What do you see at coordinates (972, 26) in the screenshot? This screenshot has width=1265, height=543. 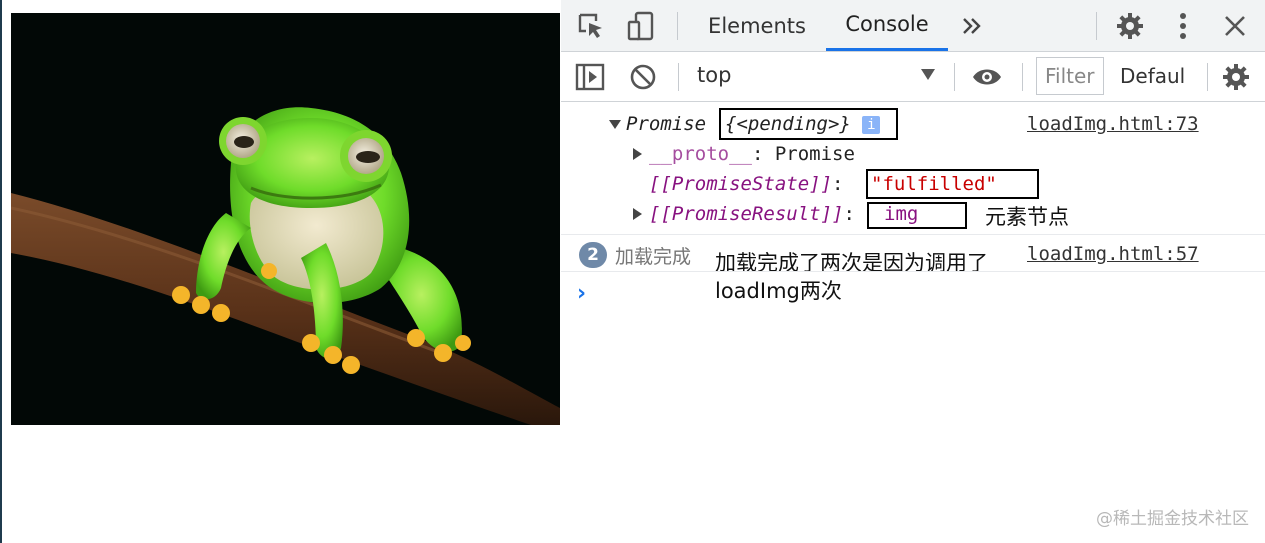 I see `more-tabs-icon` at bounding box center [972, 26].